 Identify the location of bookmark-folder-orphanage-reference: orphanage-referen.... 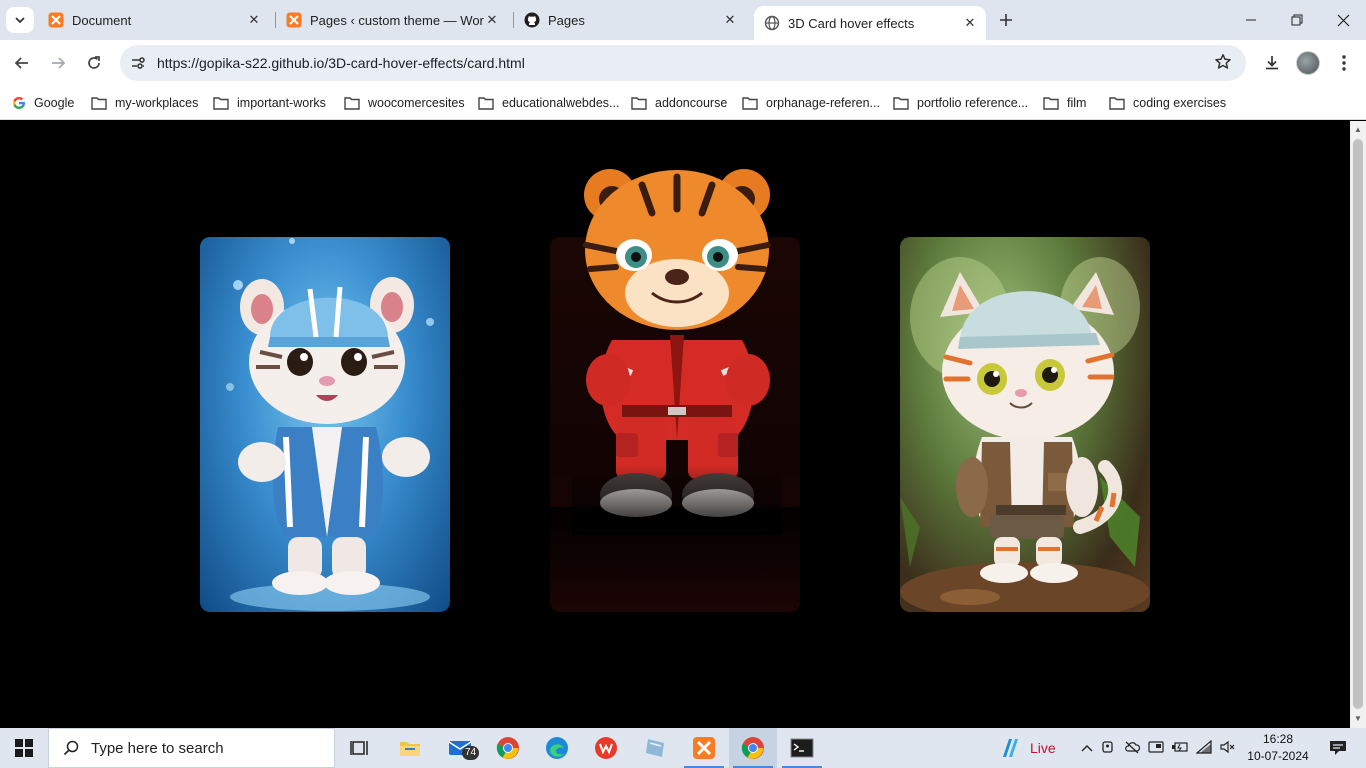
(811, 103).